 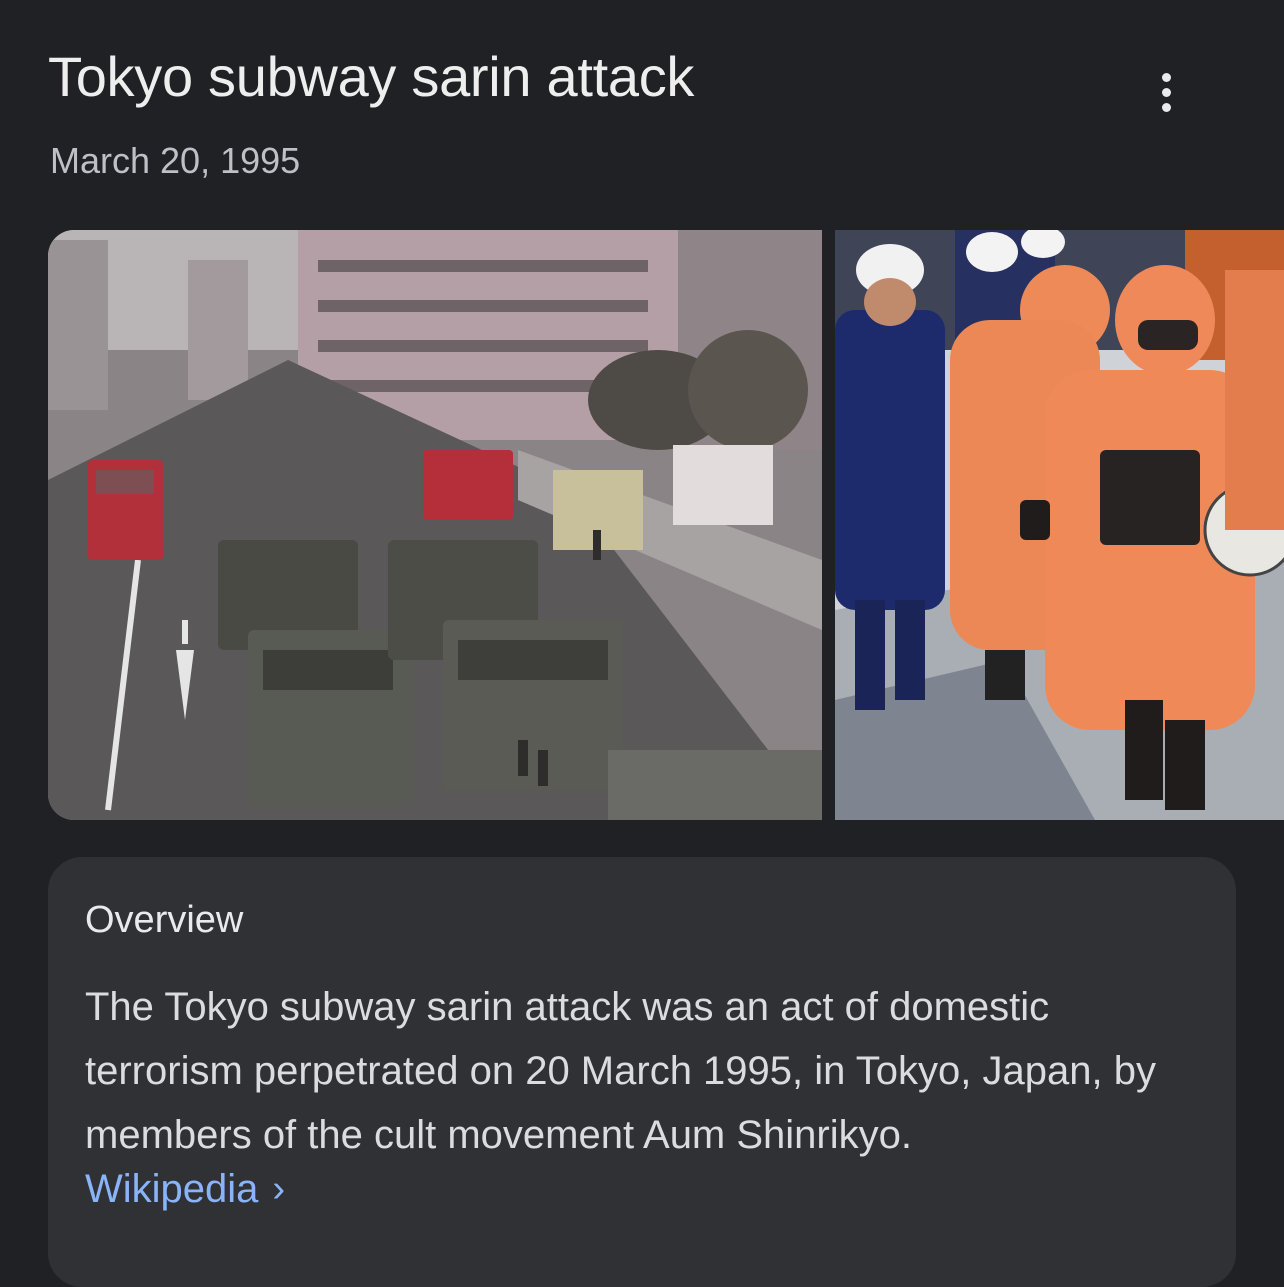 I want to click on more-options-button, so click(x=1166, y=92).